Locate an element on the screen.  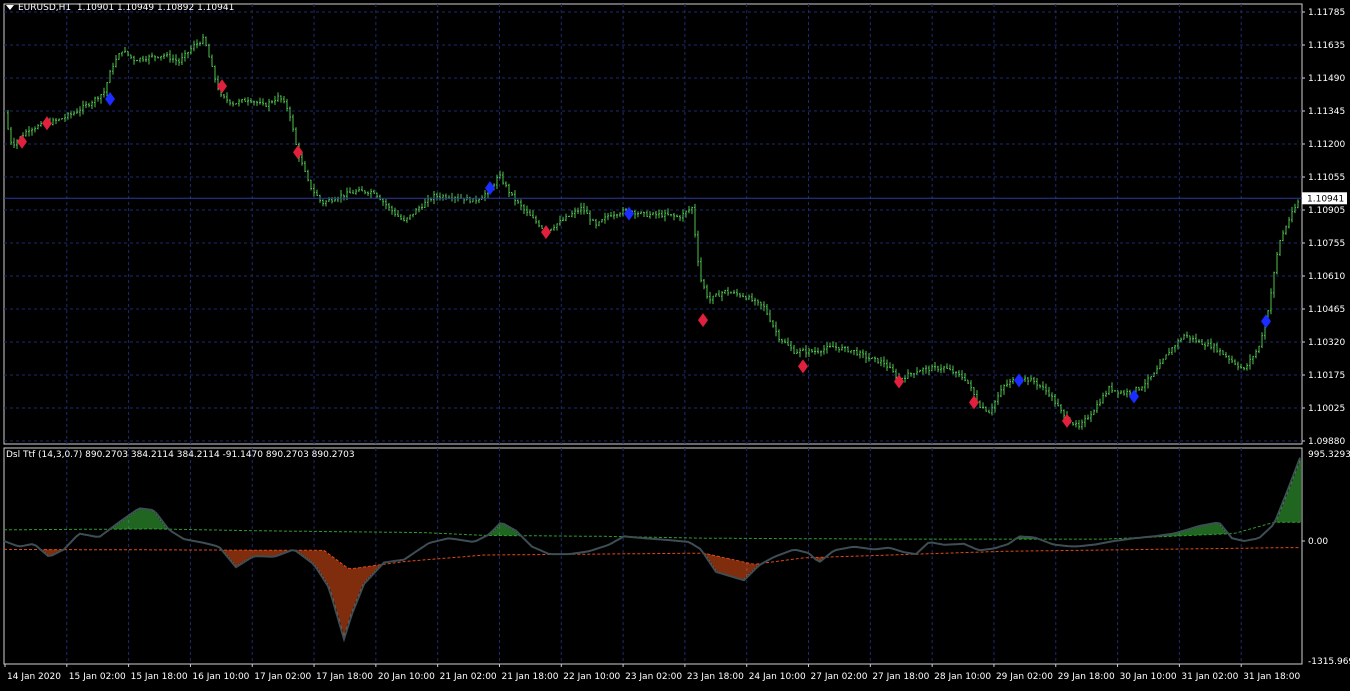
price-axis-label: 1.10465 is located at coordinates (1326, 310).